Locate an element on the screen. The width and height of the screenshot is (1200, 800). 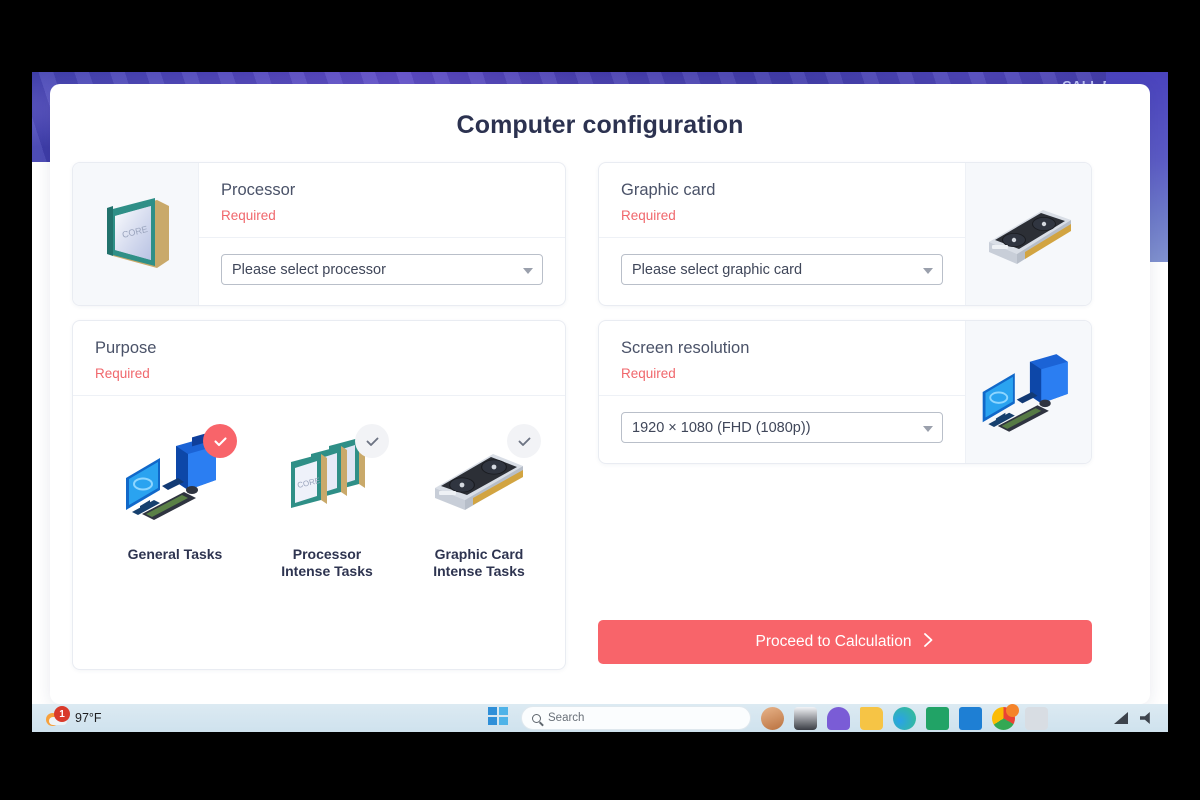
screen-resolution-select: 1920 × 1080 (FHD (1080p)) is located at coordinates (782, 427).